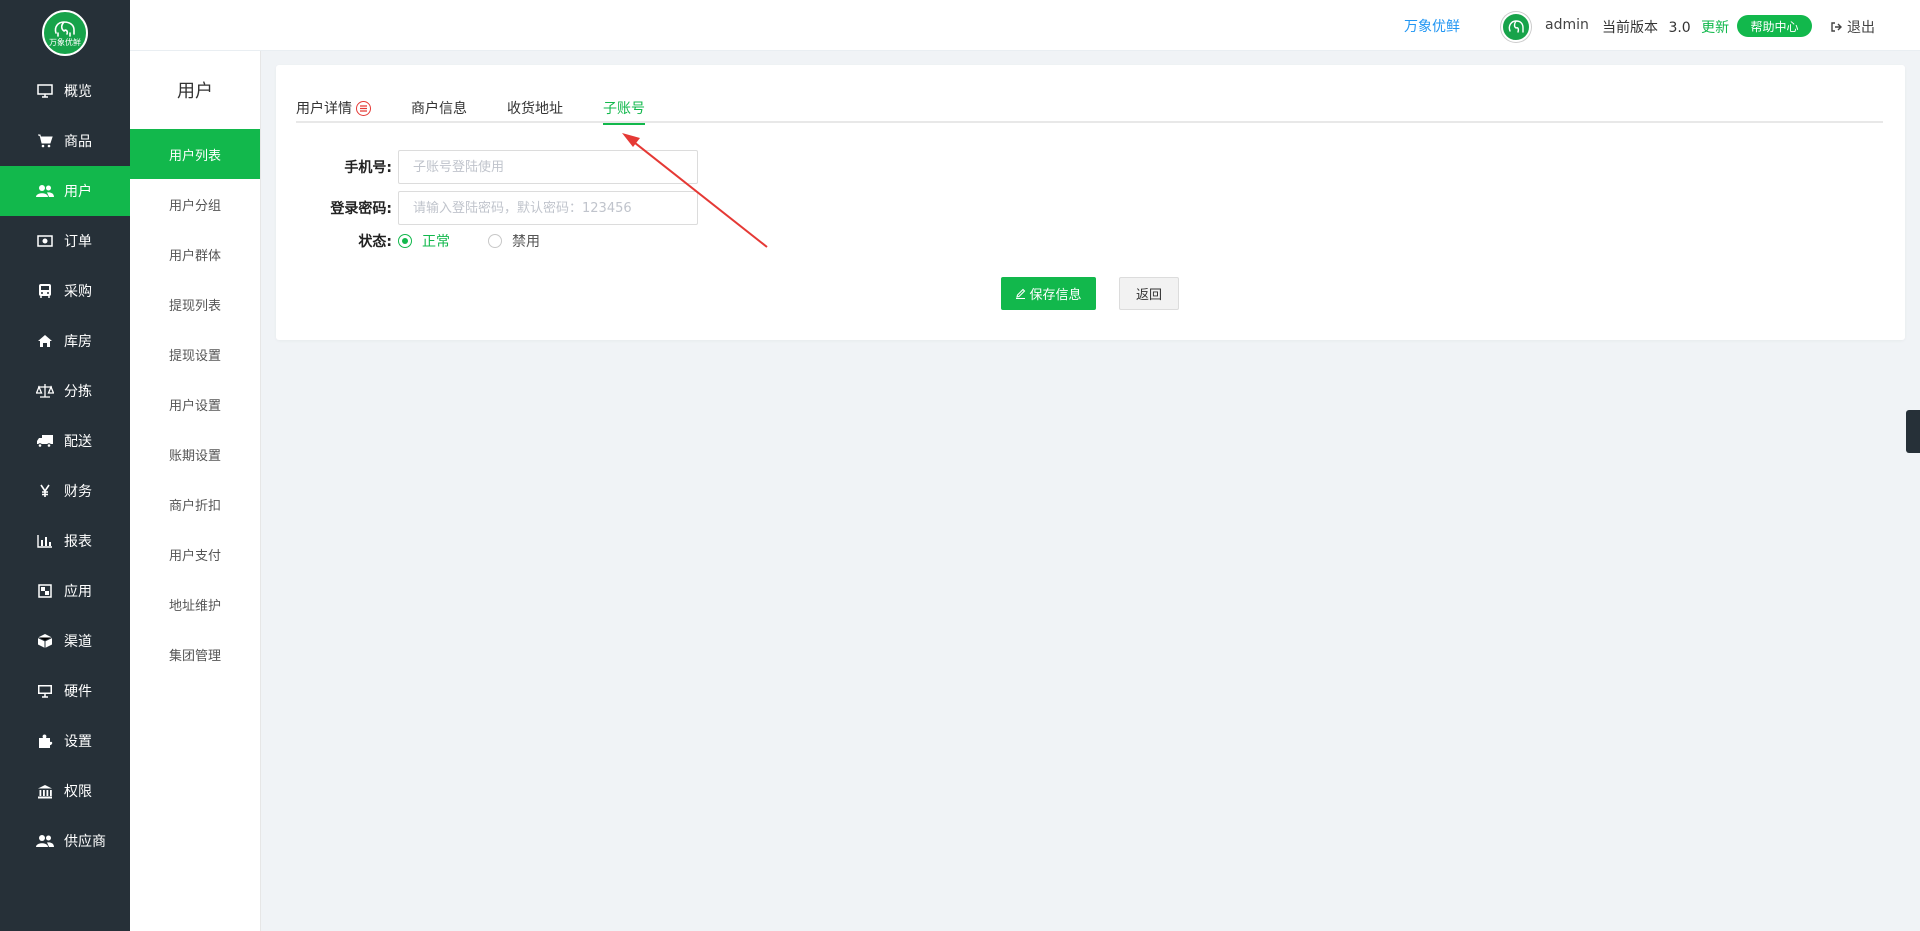 The height and width of the screenshot is (931, 1920). I want to click on avatar, so click(1516, 27).